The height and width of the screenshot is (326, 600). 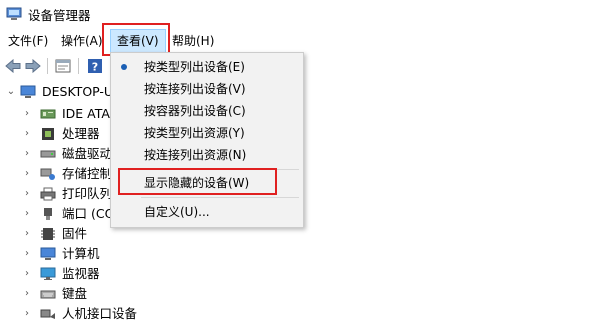 What do you see at coordinates (78, 91) in the screenshot?
I see `root-label: DESKTOP-U` at bounding box center [78, 91].